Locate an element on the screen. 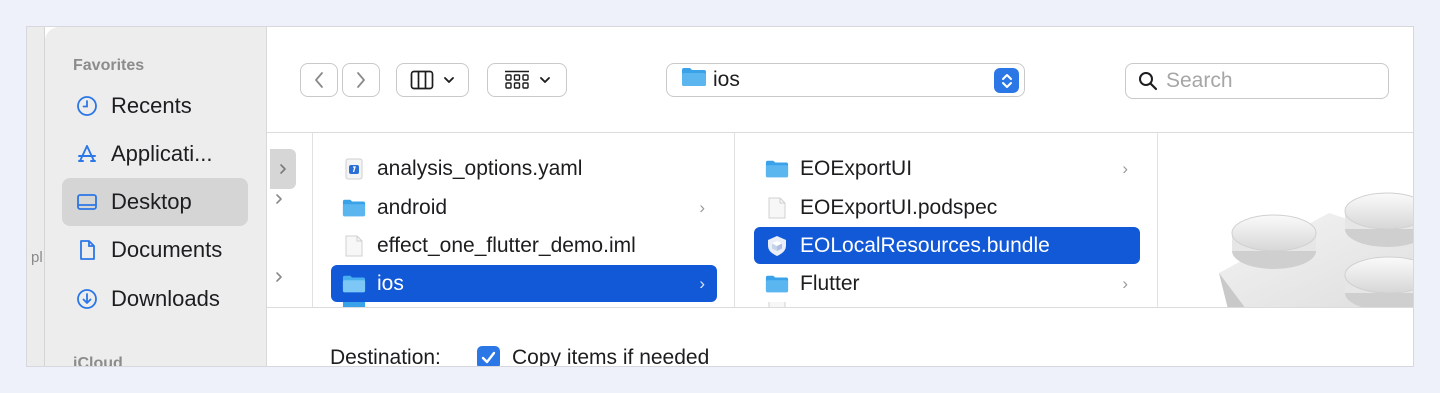 This screenshot has height=393, width=1440. options-area: Destination: Copy items if needed is located at coordinates (840, 336).